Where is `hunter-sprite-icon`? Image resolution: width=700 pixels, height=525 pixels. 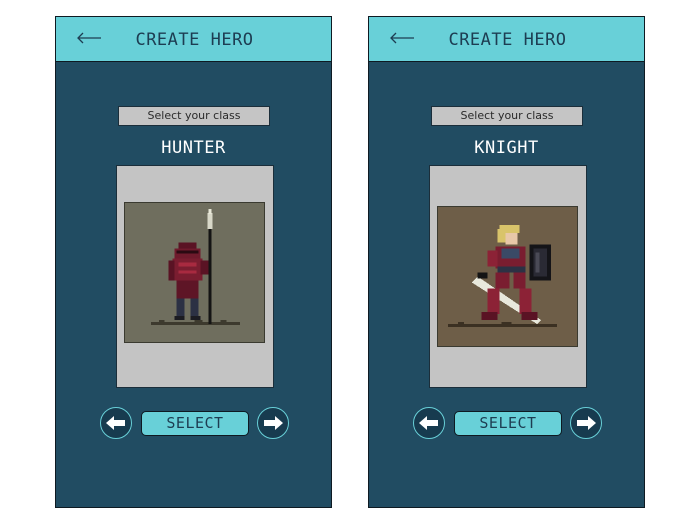 hunter-sprite-icon is located at coordinates (194, 272).